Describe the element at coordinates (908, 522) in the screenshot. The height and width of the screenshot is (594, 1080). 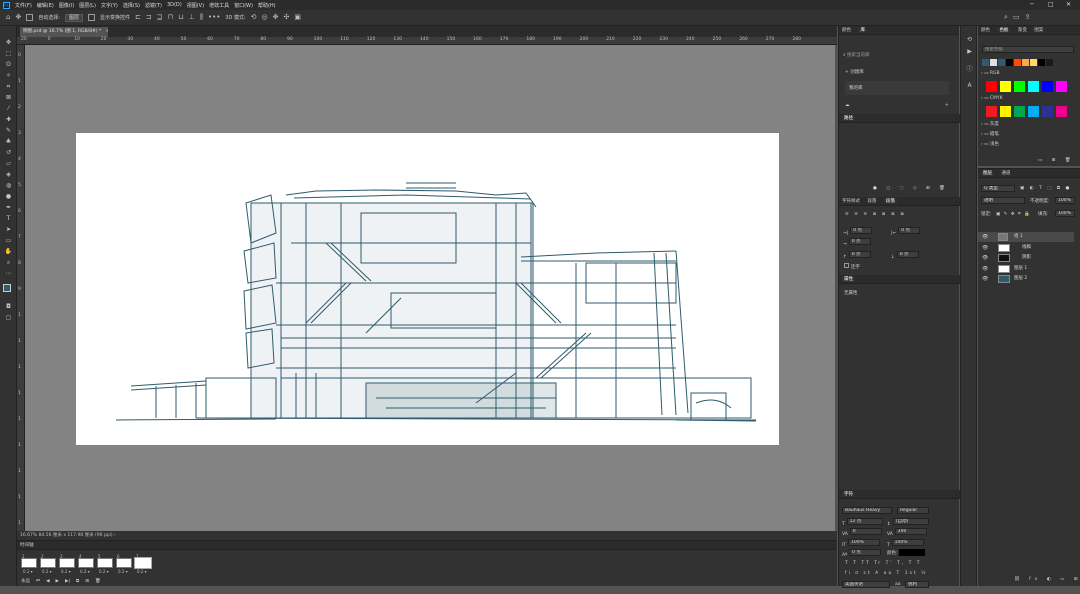
I see `leading-row: ↕ (自动)` at that location.